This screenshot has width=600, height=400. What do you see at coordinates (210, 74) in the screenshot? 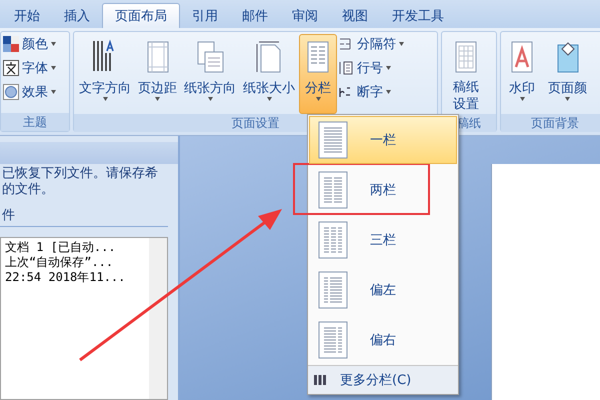
I see `ribbon-button: 纸张方向` at bounding box center [210, 74].